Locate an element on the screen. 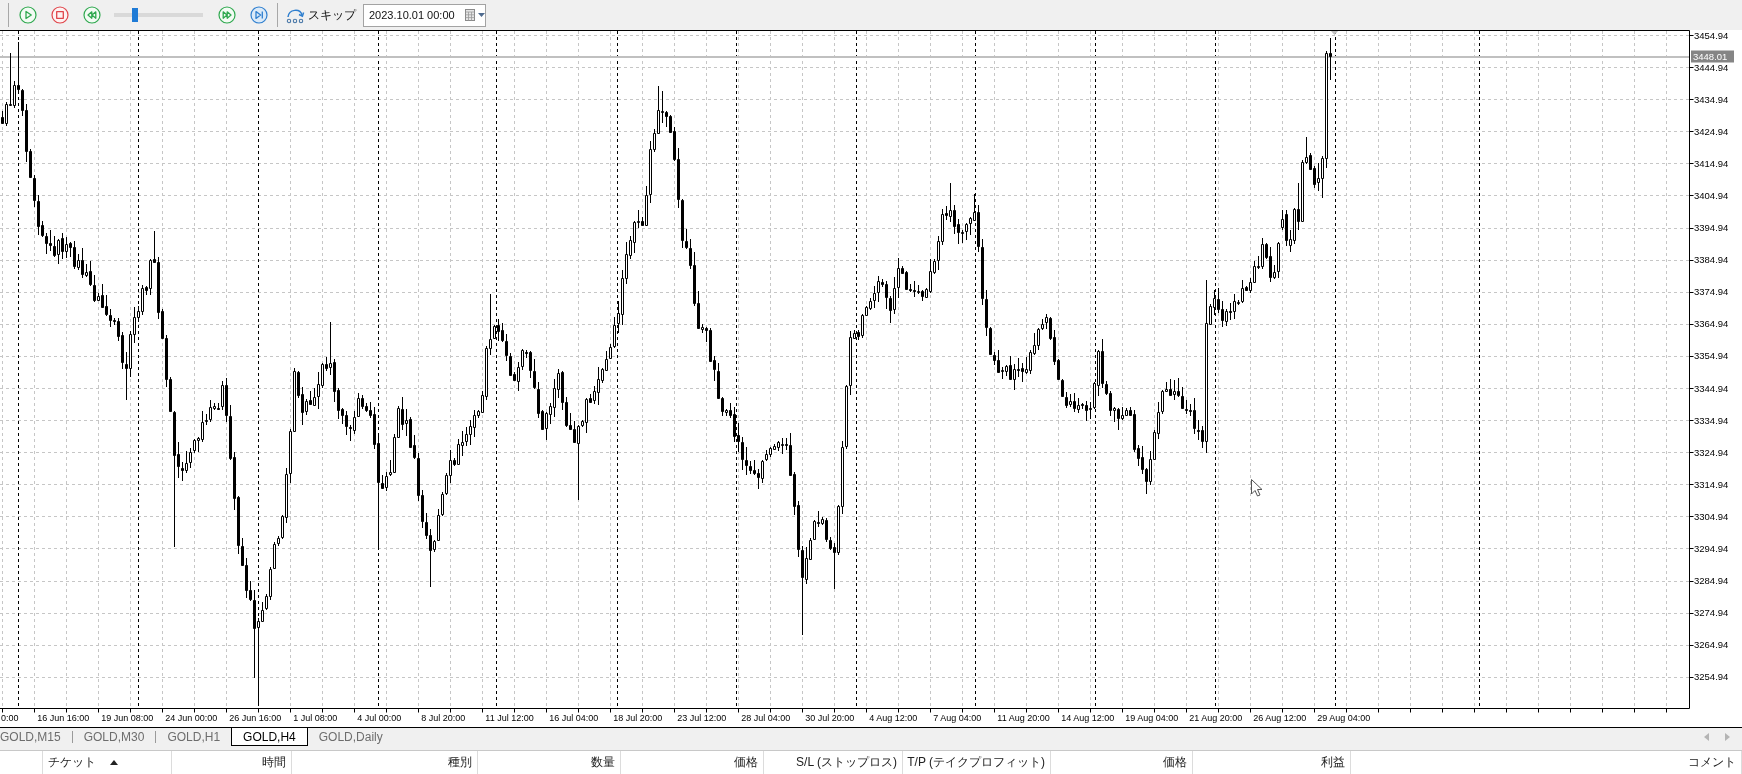  price-label: 3284.94 is located at coordinates (1711, 580).